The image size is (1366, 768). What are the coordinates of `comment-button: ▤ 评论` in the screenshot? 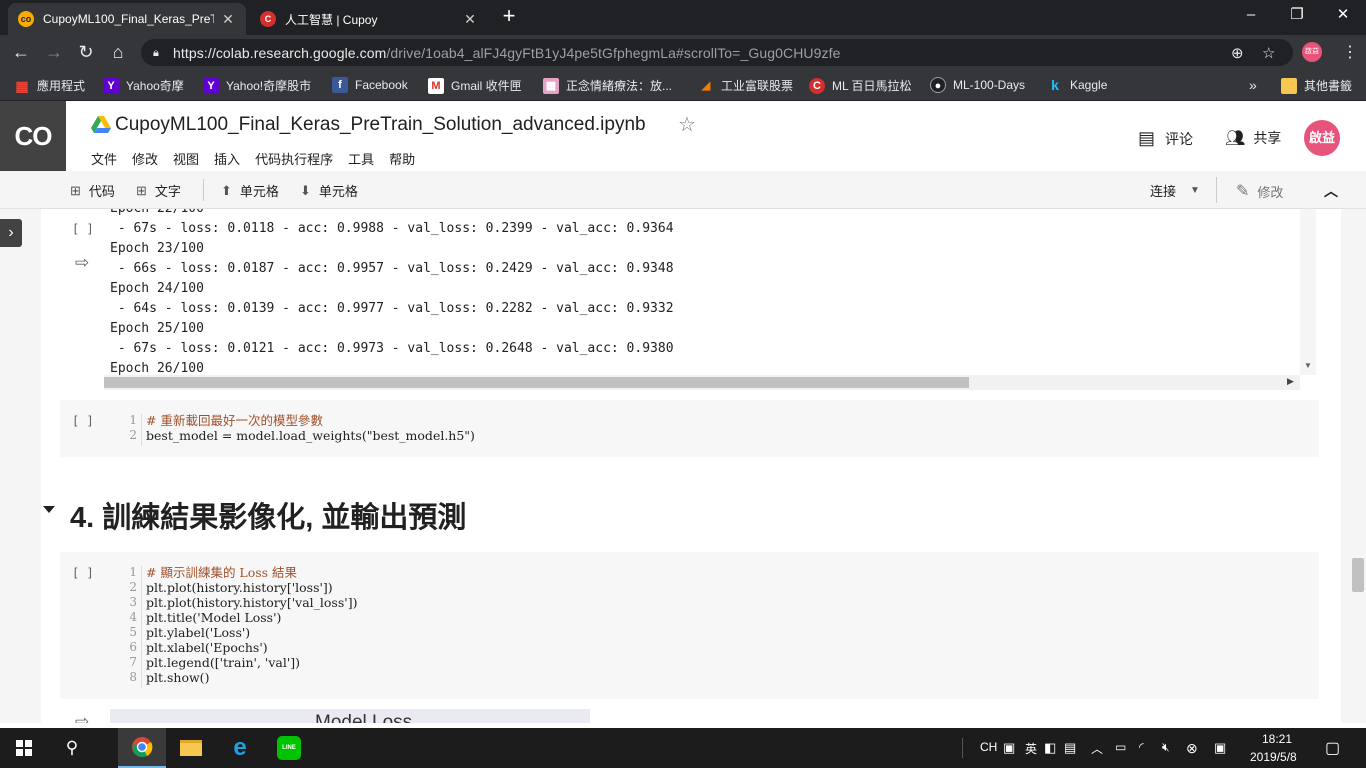 It's located at (1165, 138).